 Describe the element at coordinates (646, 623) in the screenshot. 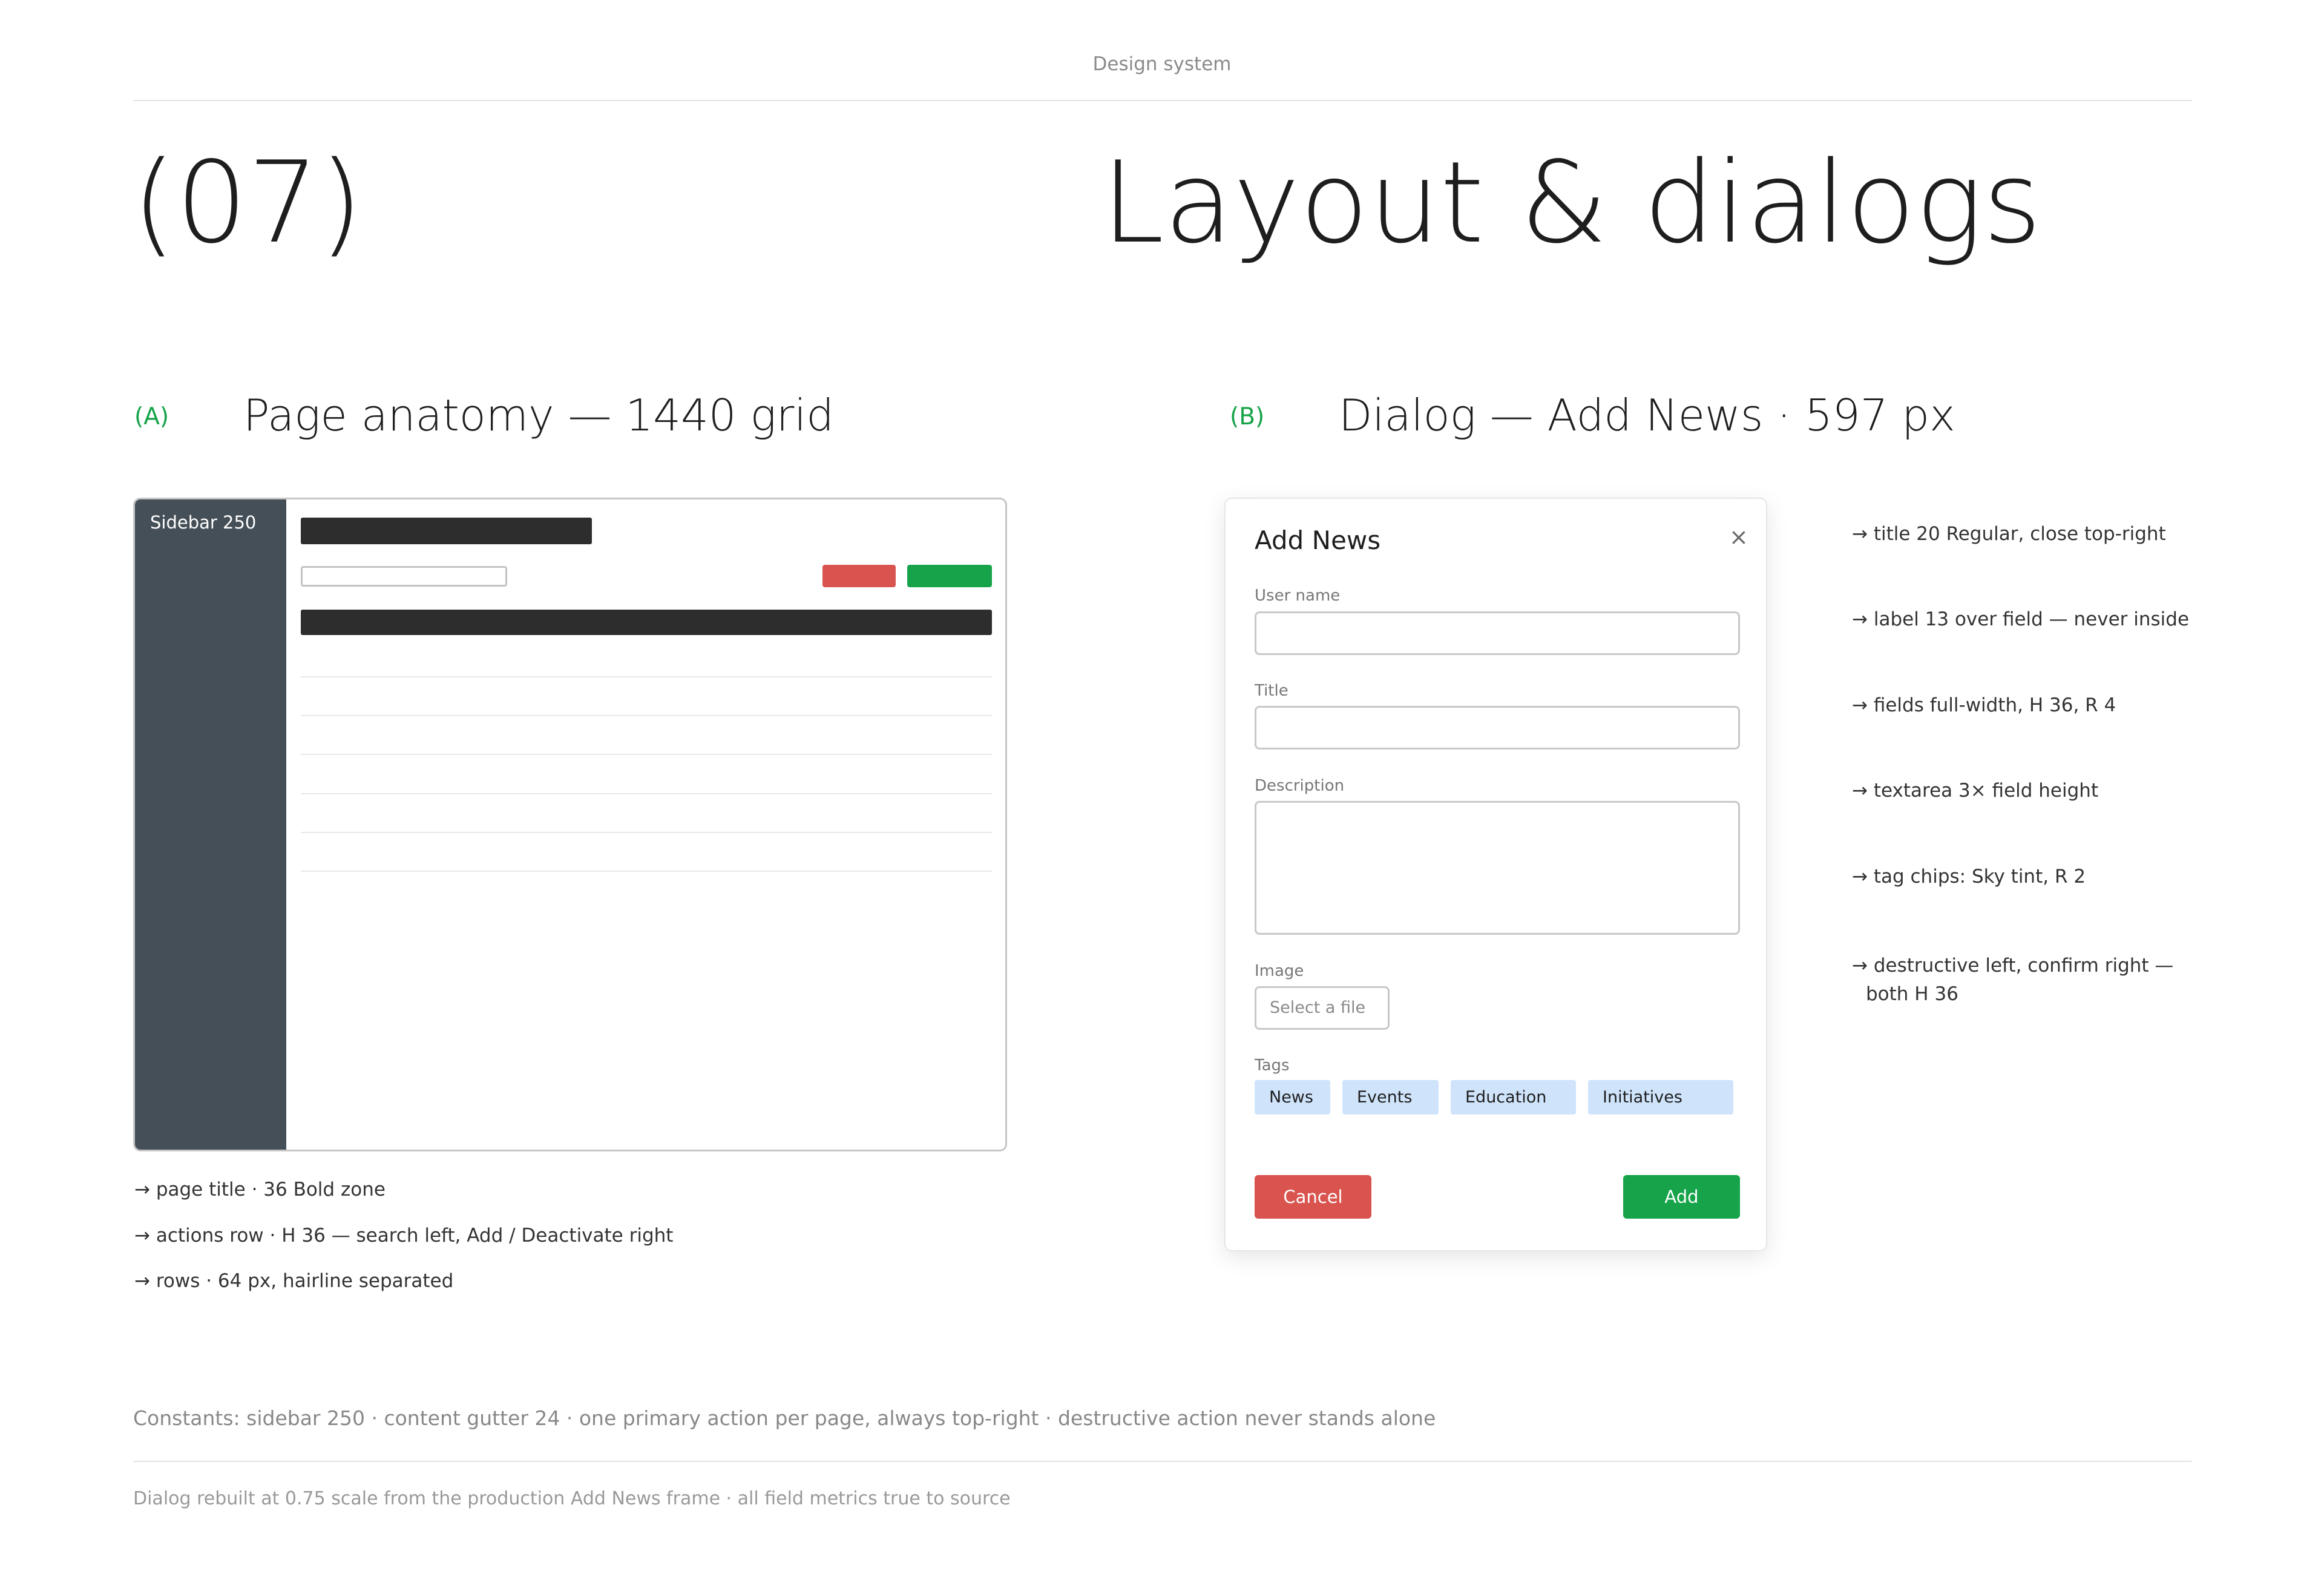

I see `wireframe-table-header` at that location.